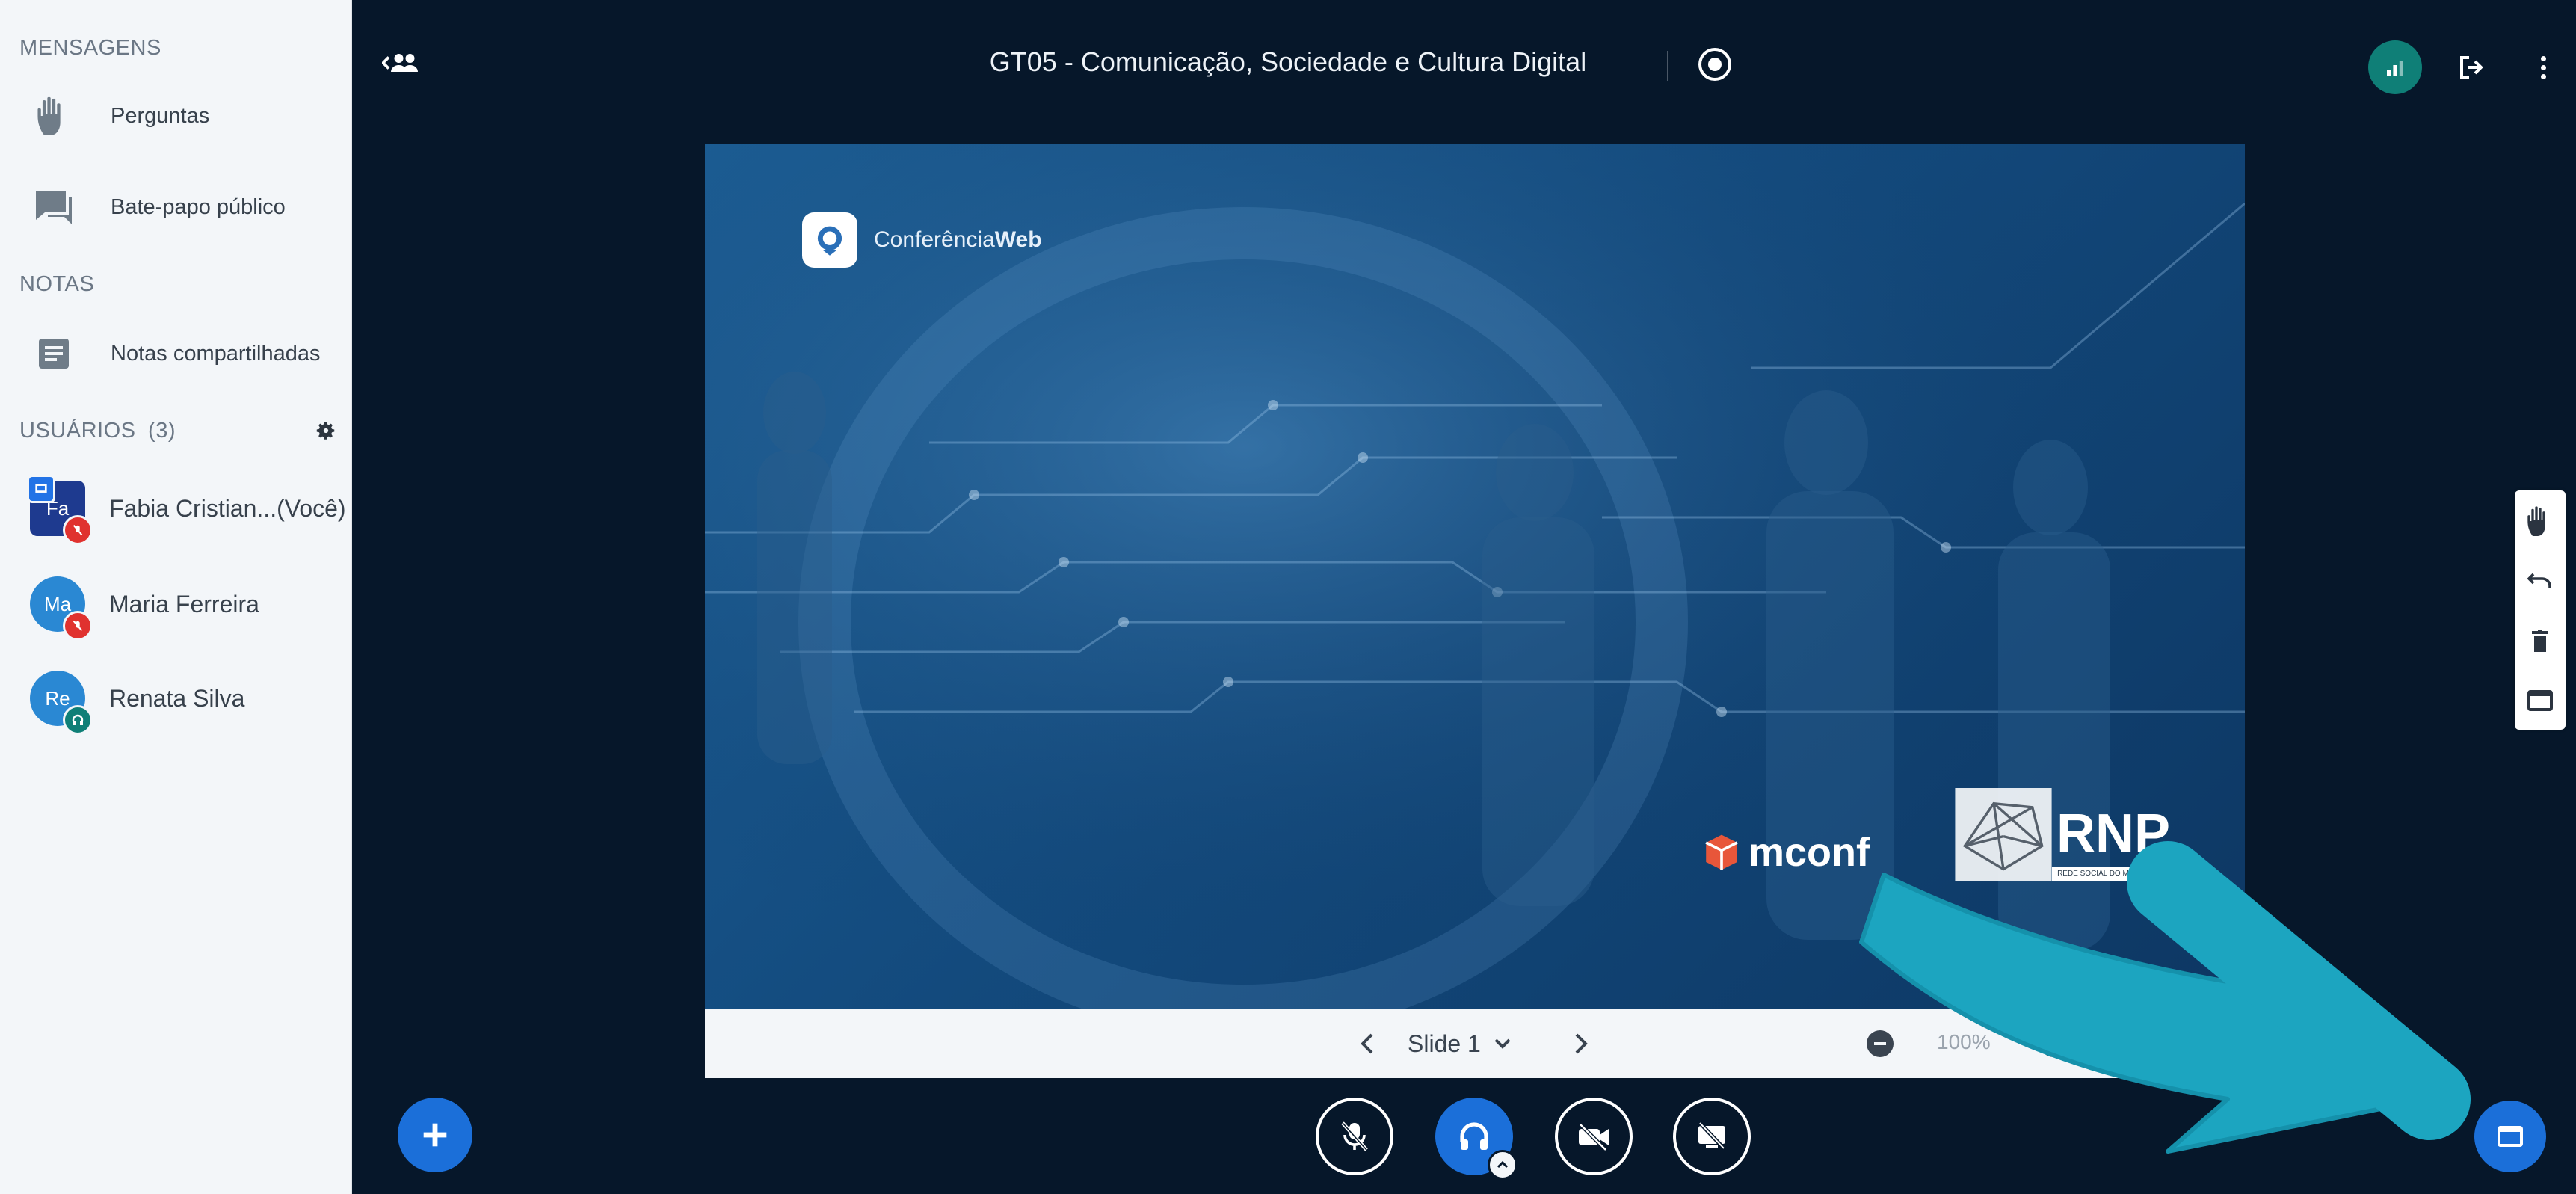 This screenshot has width=2576, height=1194. I want to click on rnp-logo-icon, so click(2003, 834).